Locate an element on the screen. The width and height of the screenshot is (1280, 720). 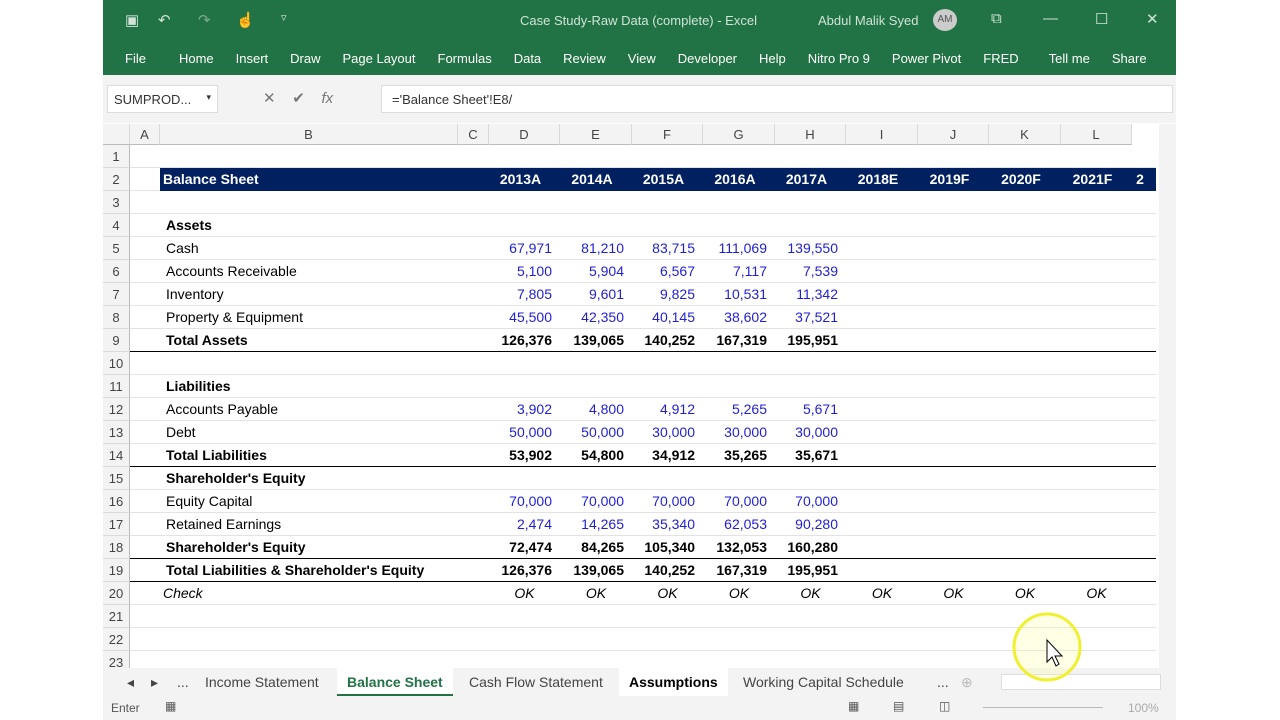
page-break-view-icon: ◫ is located at coordinates (944, 706).